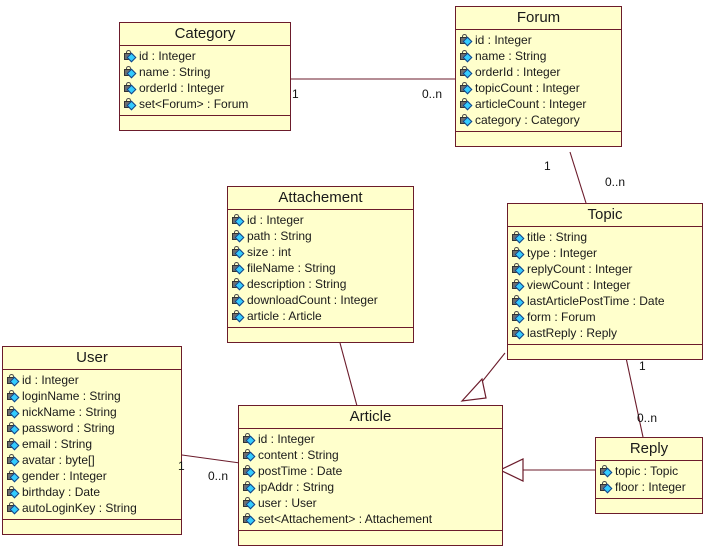 This screenshot has height=548, width=718. I want to click on attribute-label: name : String, so click(175, 72).